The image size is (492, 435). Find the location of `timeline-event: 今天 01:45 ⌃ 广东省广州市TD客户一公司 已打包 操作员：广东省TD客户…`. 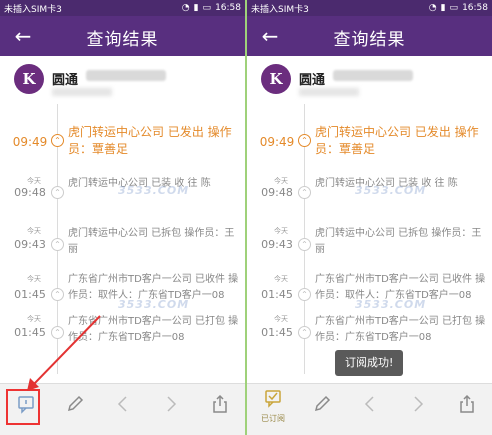

timeline-event: 今天 01:45 ⌃ 广东省广州市TD客户一公司 已打包 操作员：广东省TD客户… is located at coordinates (122, 344).